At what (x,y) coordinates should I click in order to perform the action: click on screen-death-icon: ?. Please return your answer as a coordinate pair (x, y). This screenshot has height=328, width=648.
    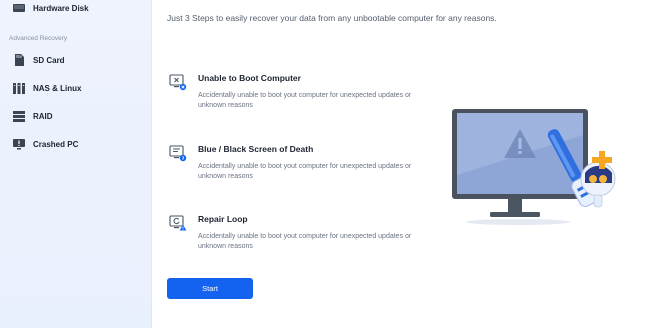
    Looking at the image, I should click on (178, 153).